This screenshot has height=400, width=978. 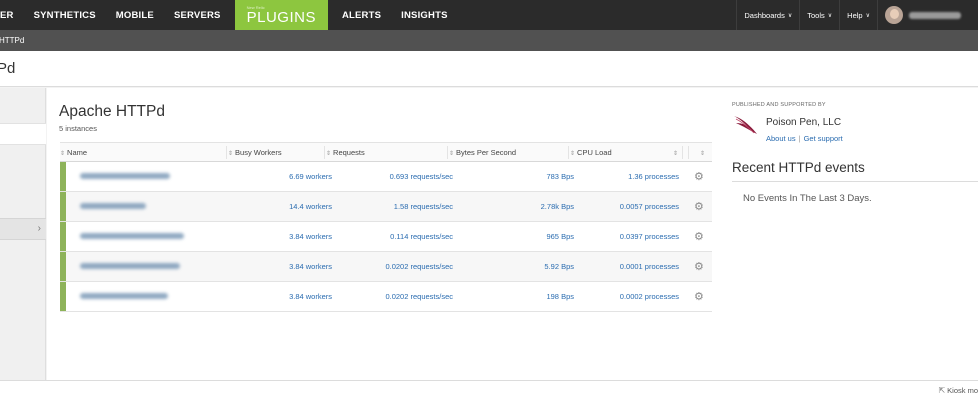 I want to click on instance-count: 5 instances, so click(x=78, y=128).